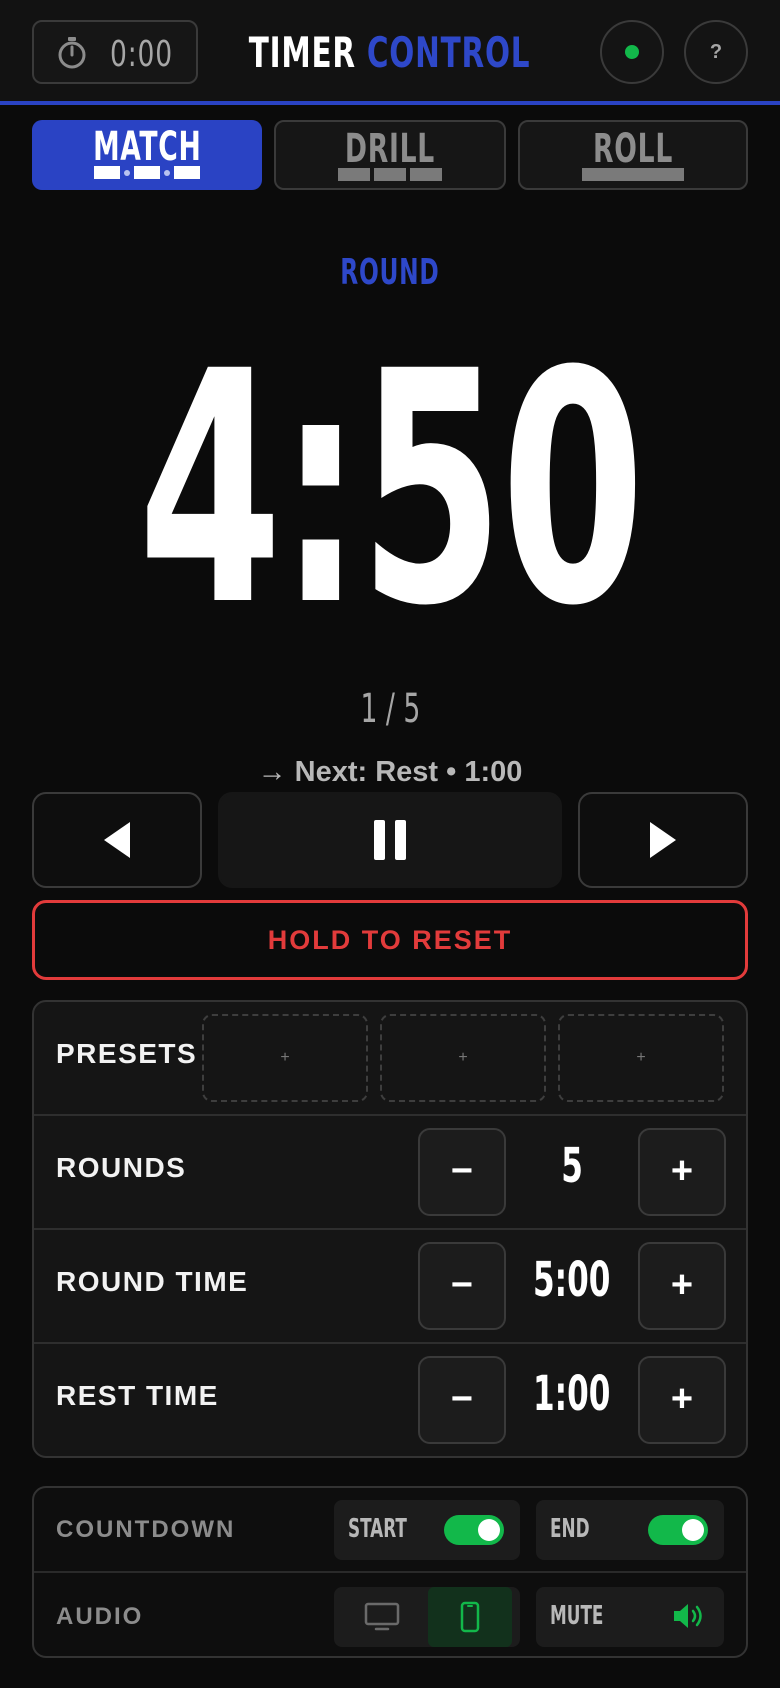 Image resolution: width=780 pixels, height=1688 pixels. I want to click on tab-match: MATCH, so click(147, 155).